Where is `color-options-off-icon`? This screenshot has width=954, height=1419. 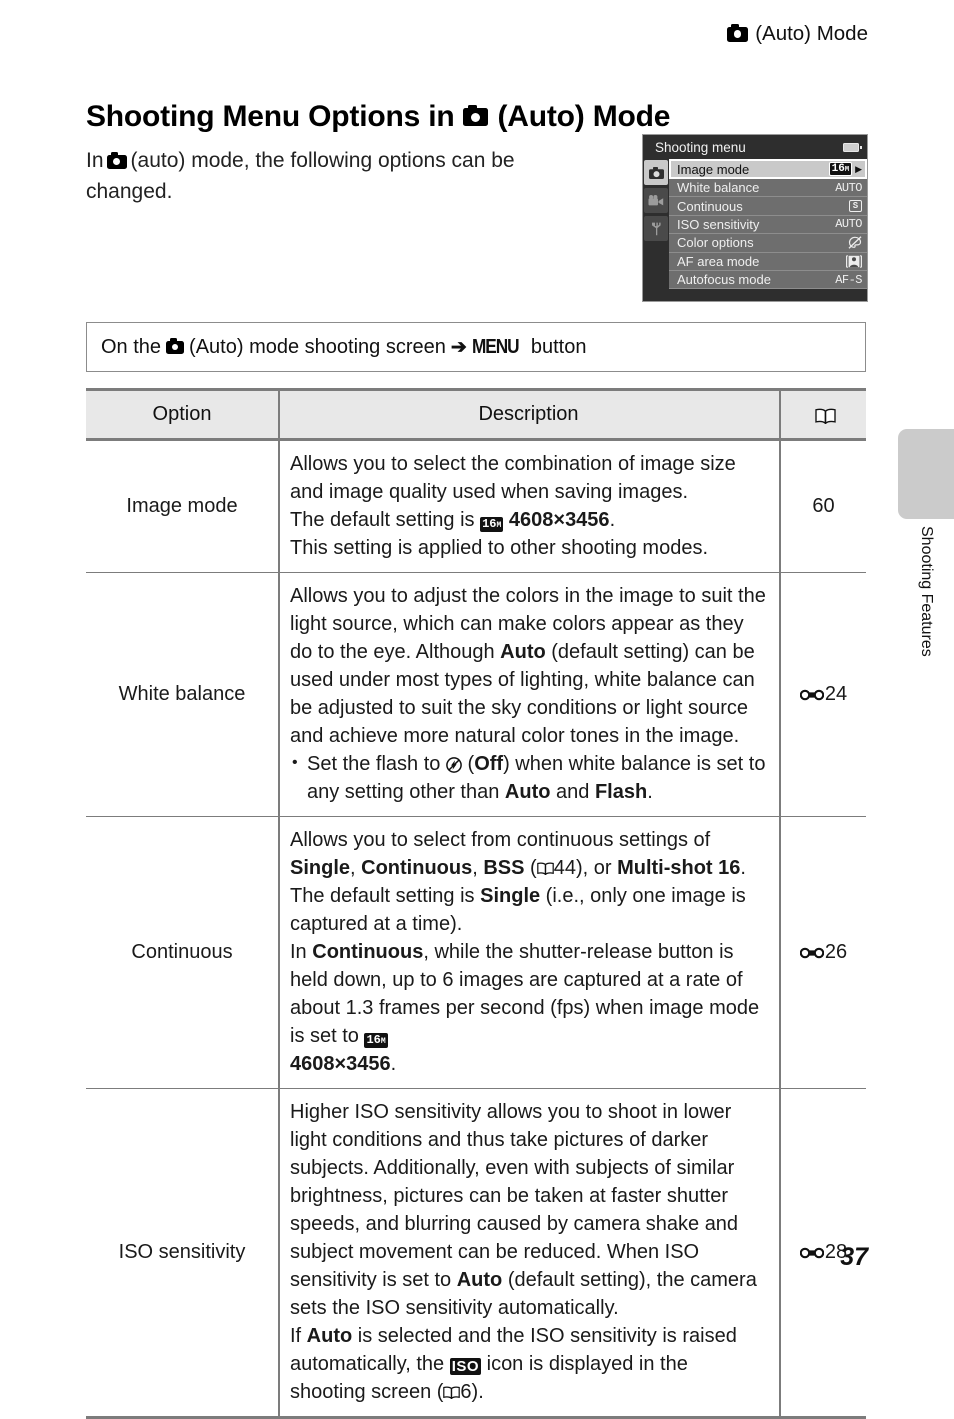
color-options-off-icon is located at coordinates (855, 243).